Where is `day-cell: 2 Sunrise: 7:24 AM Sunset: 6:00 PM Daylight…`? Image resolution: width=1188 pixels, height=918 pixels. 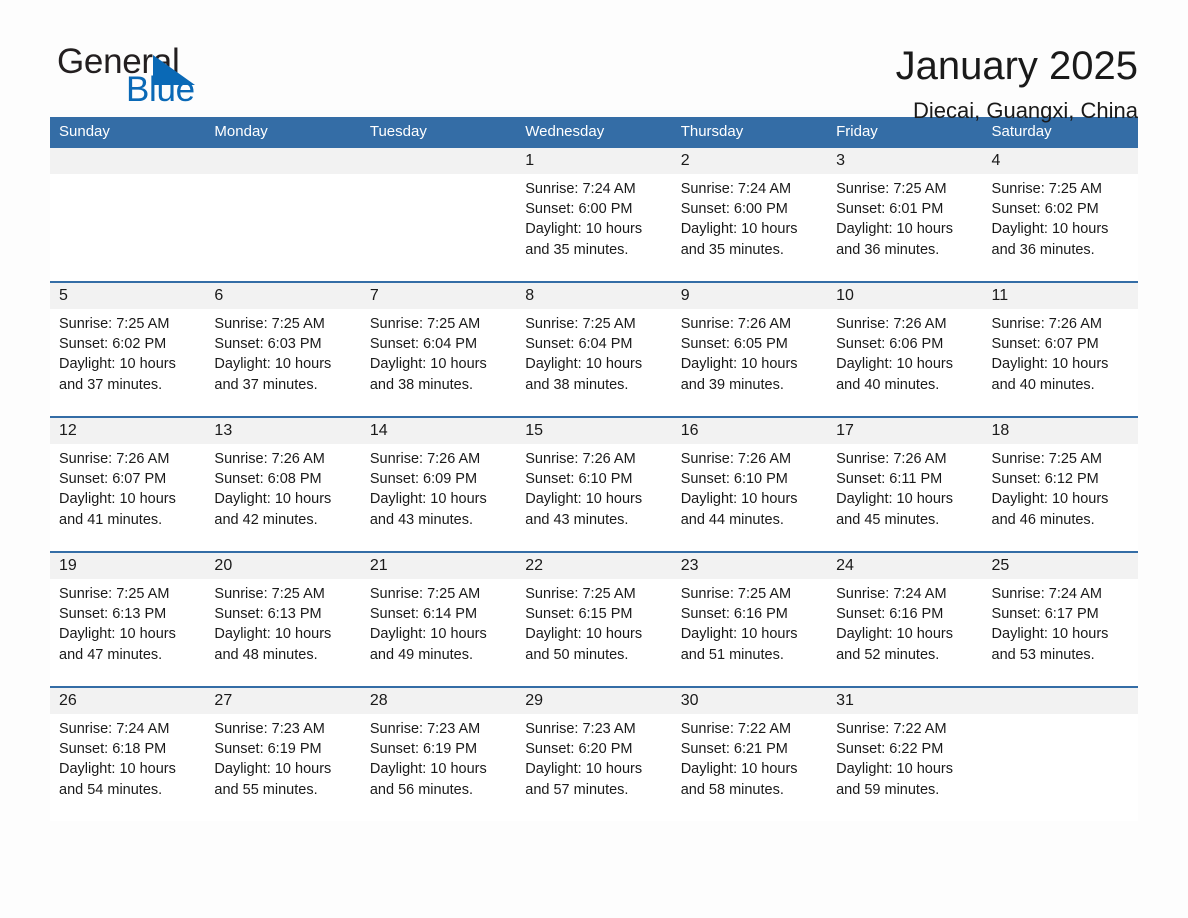
day-cell: 2 Sunrise: 7:24 AM Sunset: 6:00 PM Daylight… is located at coordinates (749, 214).